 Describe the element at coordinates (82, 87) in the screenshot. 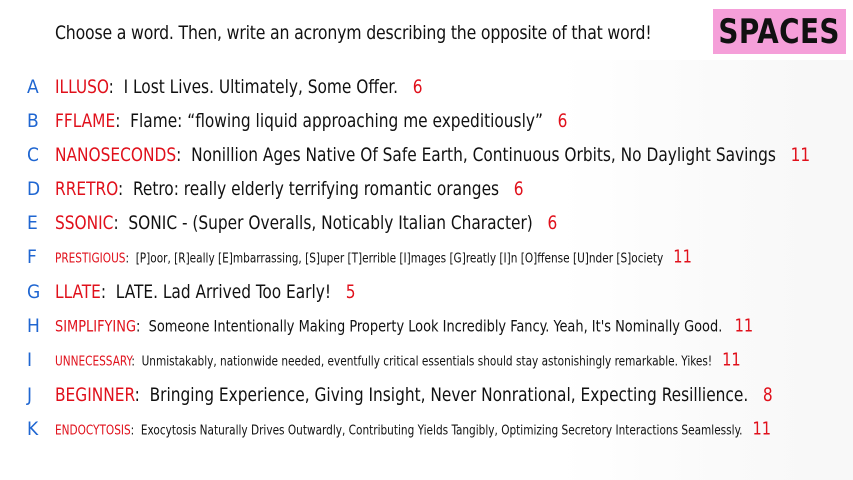

I see `entry-word: ILLUSO` at that location.